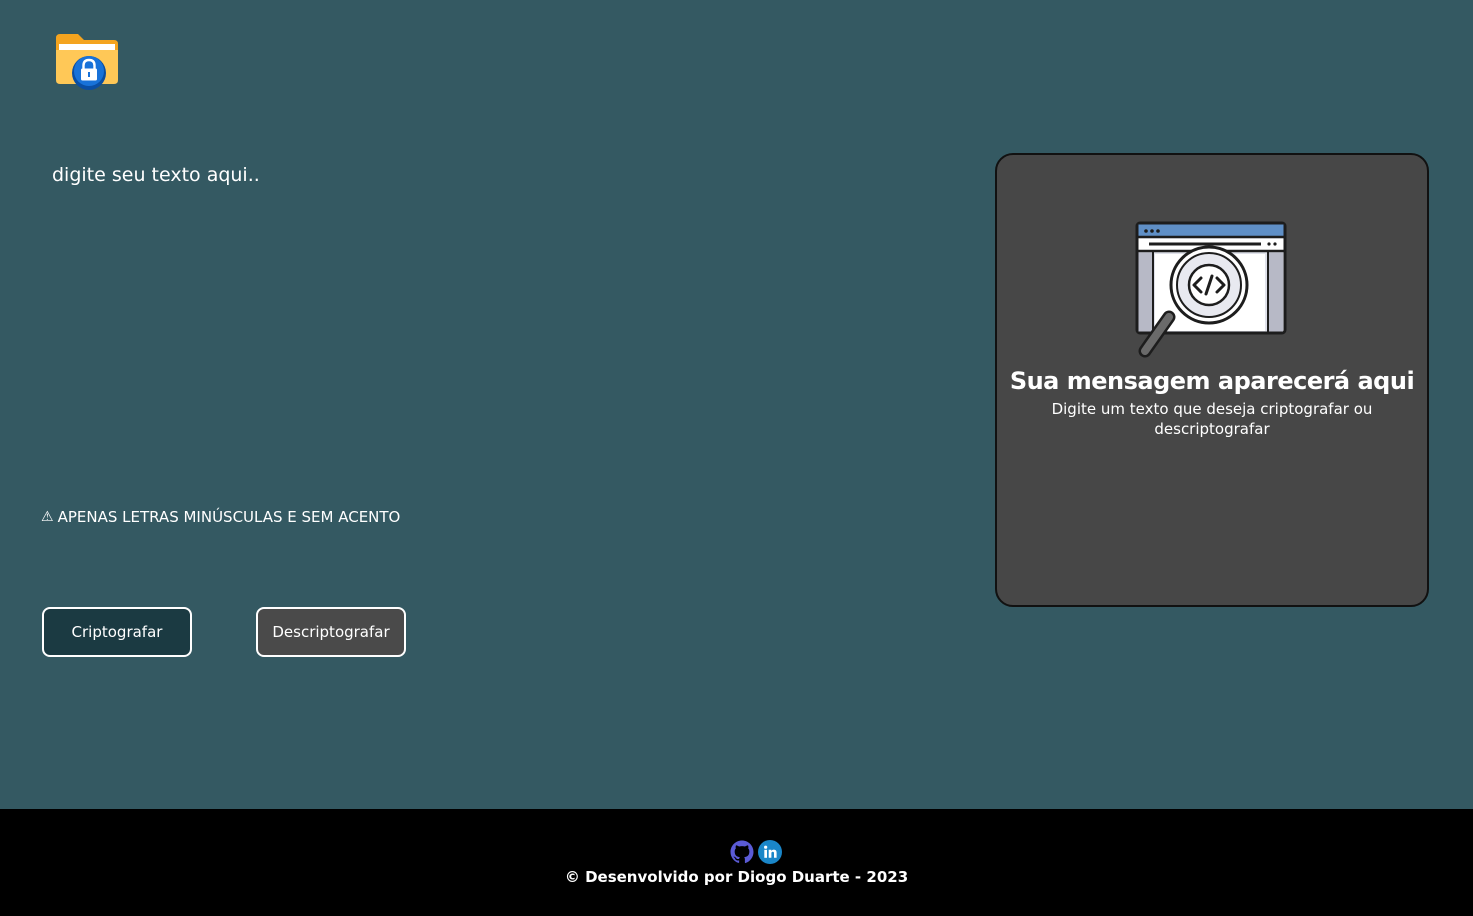  What do you see at coordinates (770, 852) in the screenshot?
I see `linkedin-icon` at bounding box center [770, 852].